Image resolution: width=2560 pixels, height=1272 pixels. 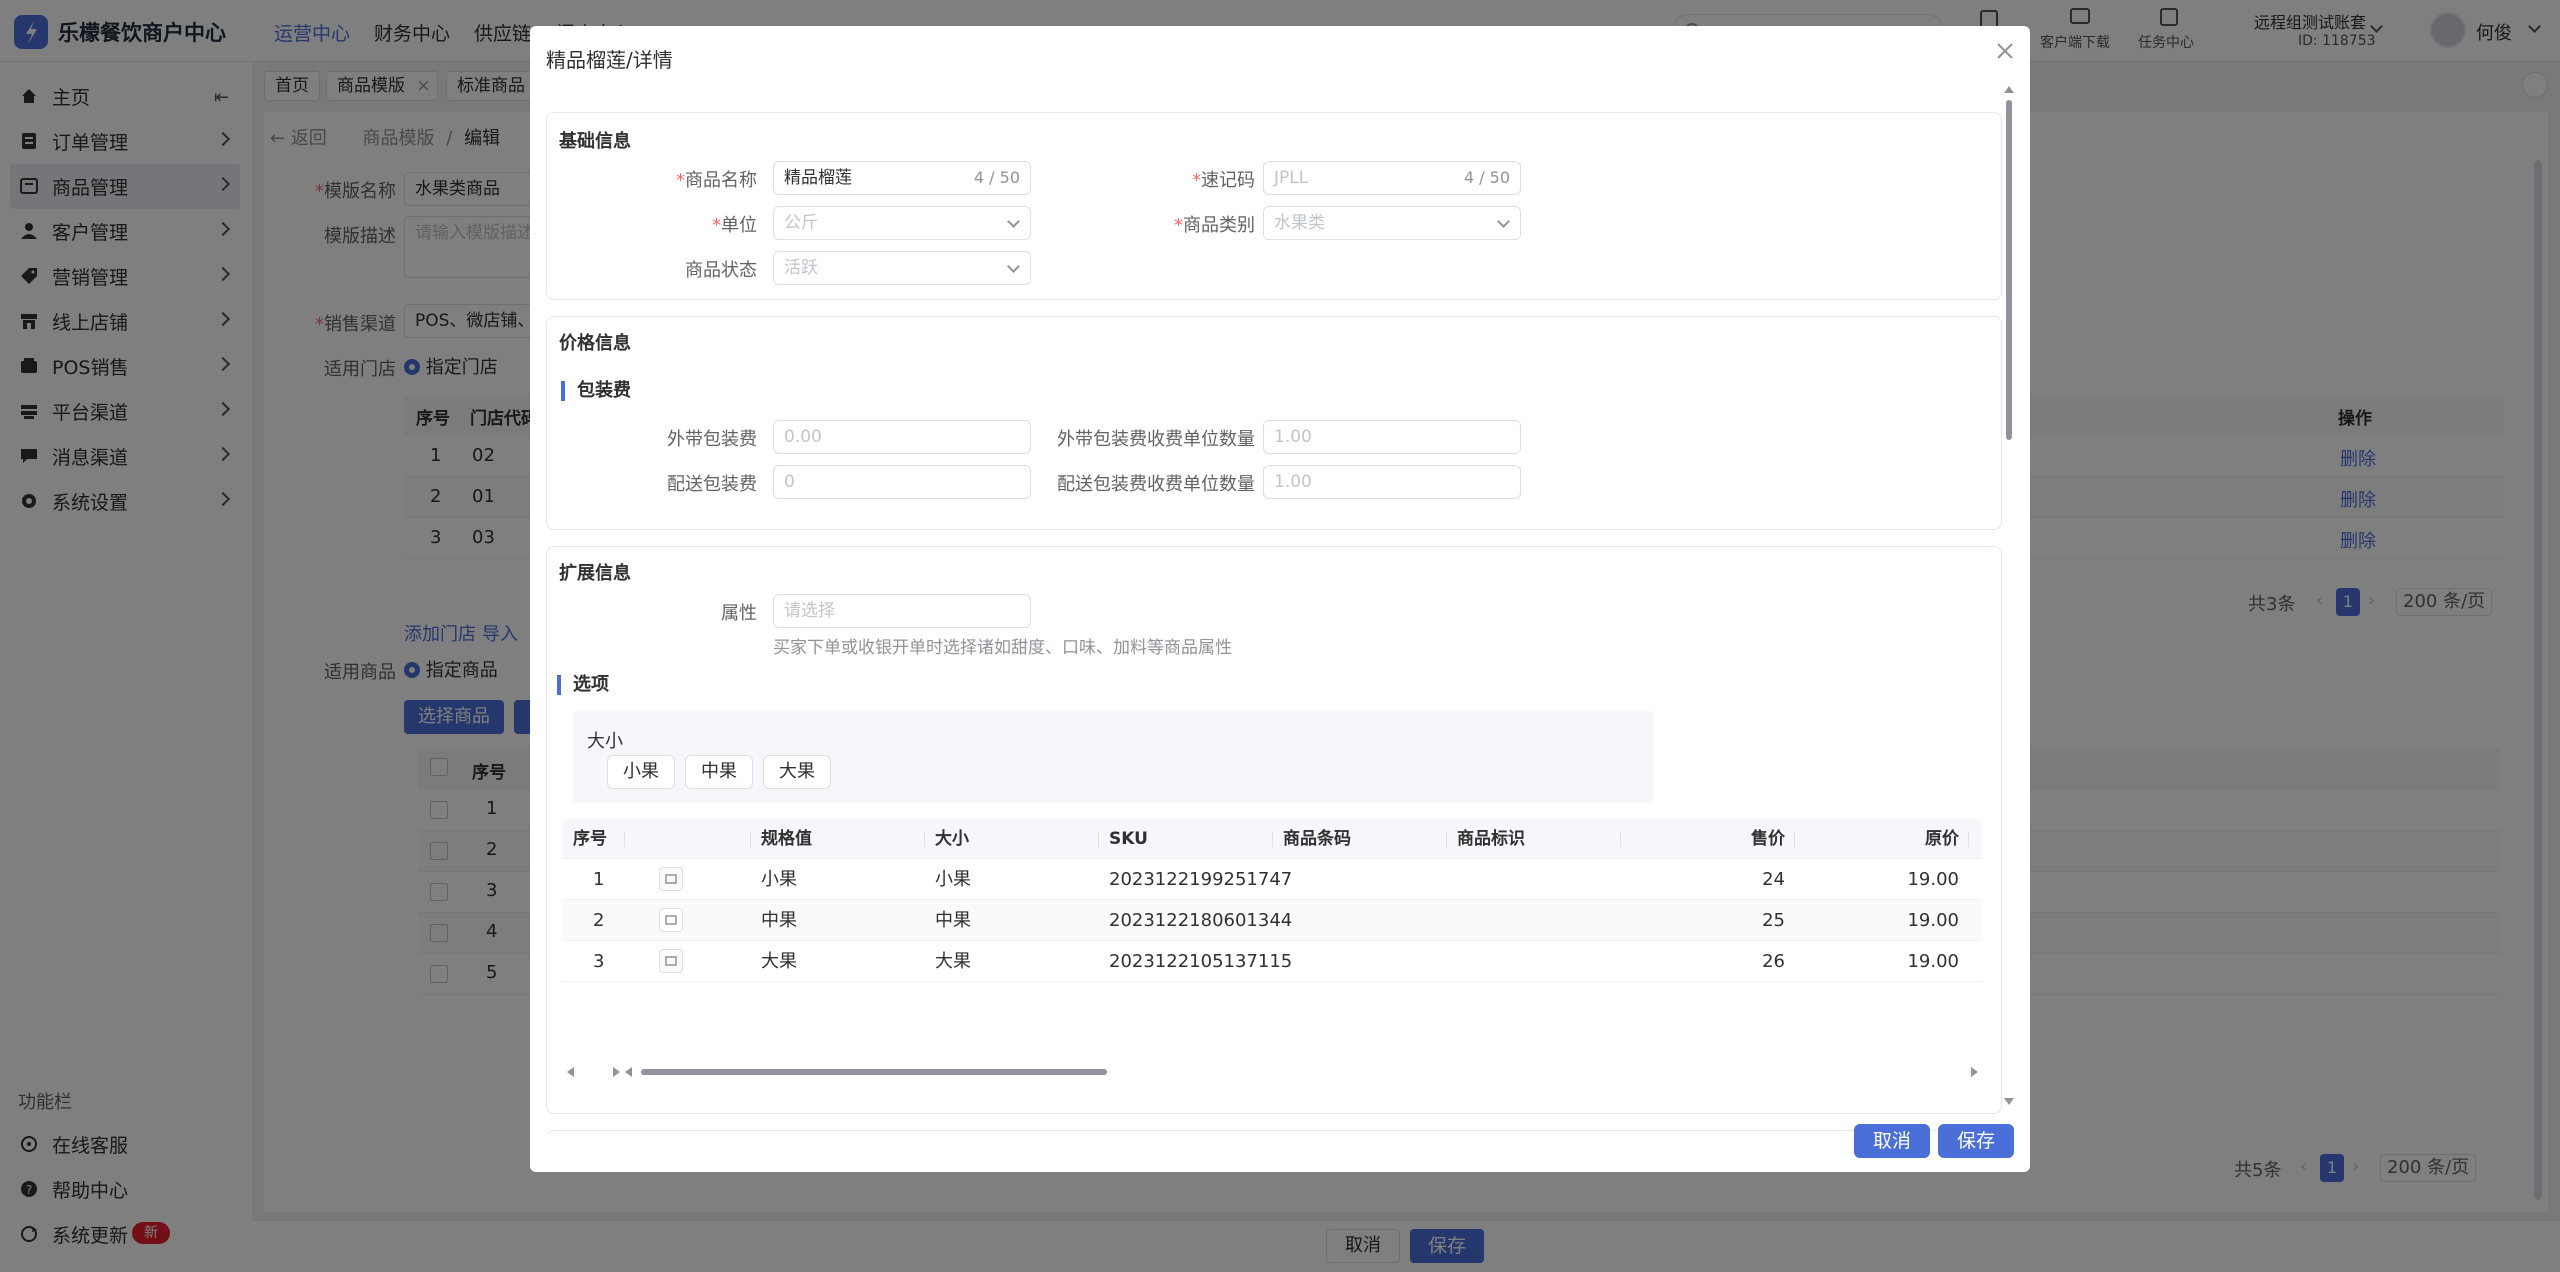 What do you see at coordinates (1534, 839) in the screenshot?
I see `sku-th-mark: 商品标识` at bounding box center [1534, 839].